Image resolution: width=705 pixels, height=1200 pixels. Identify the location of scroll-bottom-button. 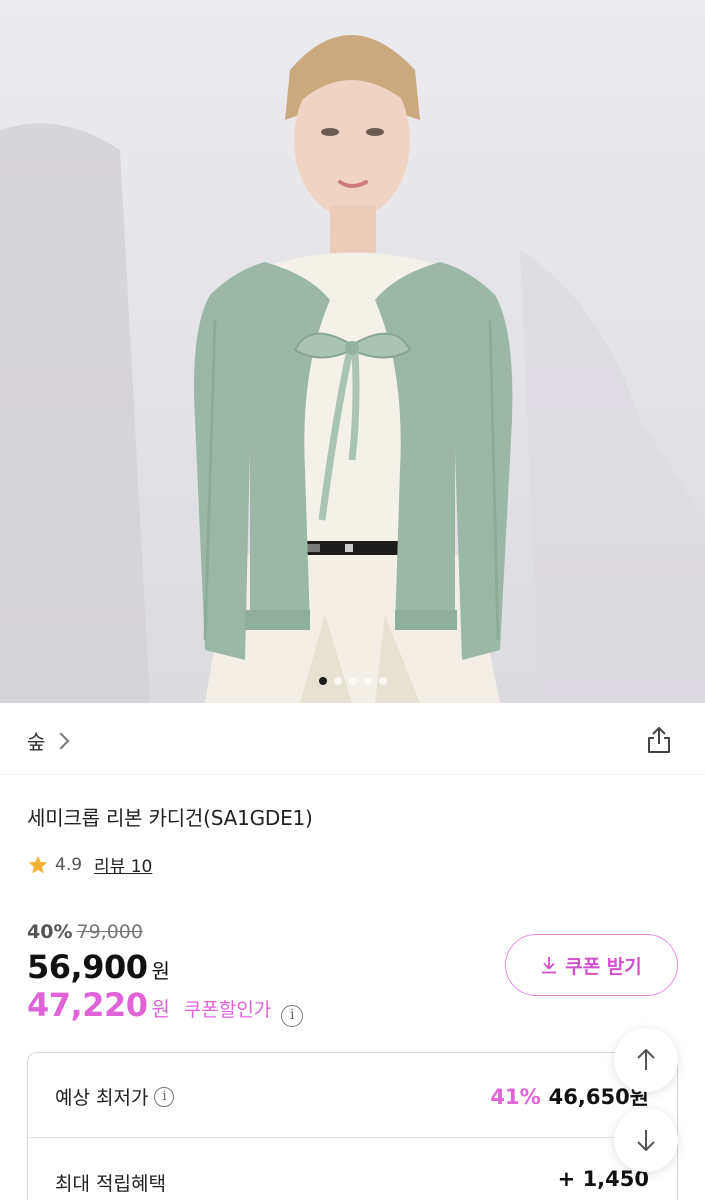
(646, 1140).